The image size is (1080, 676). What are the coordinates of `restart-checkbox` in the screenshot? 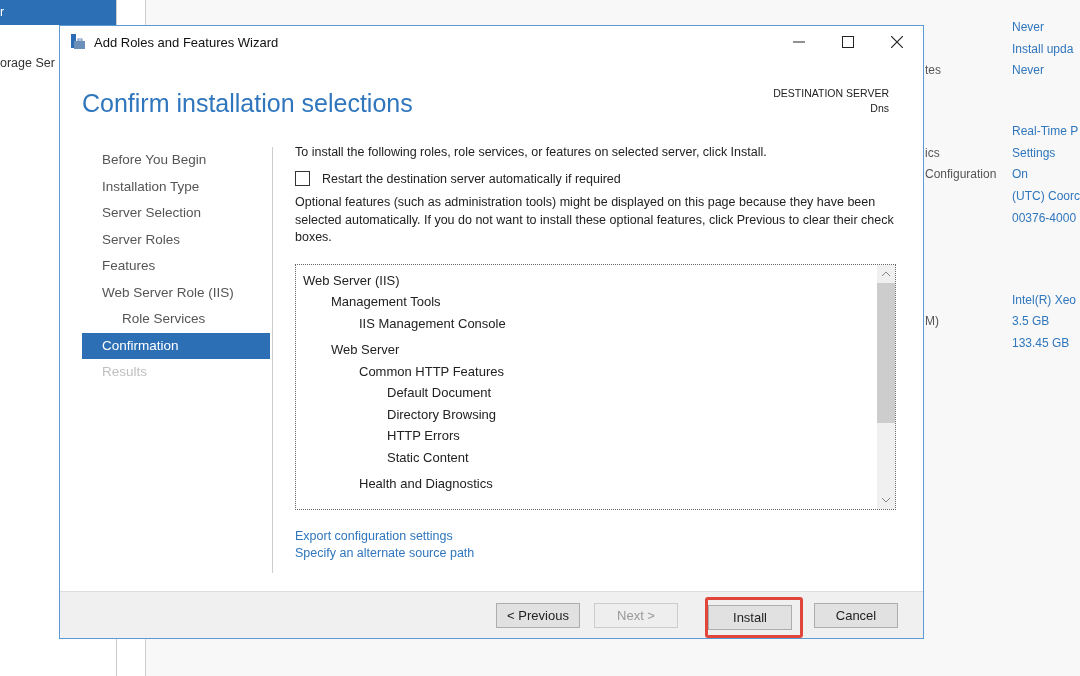 It's located at (302, 178).